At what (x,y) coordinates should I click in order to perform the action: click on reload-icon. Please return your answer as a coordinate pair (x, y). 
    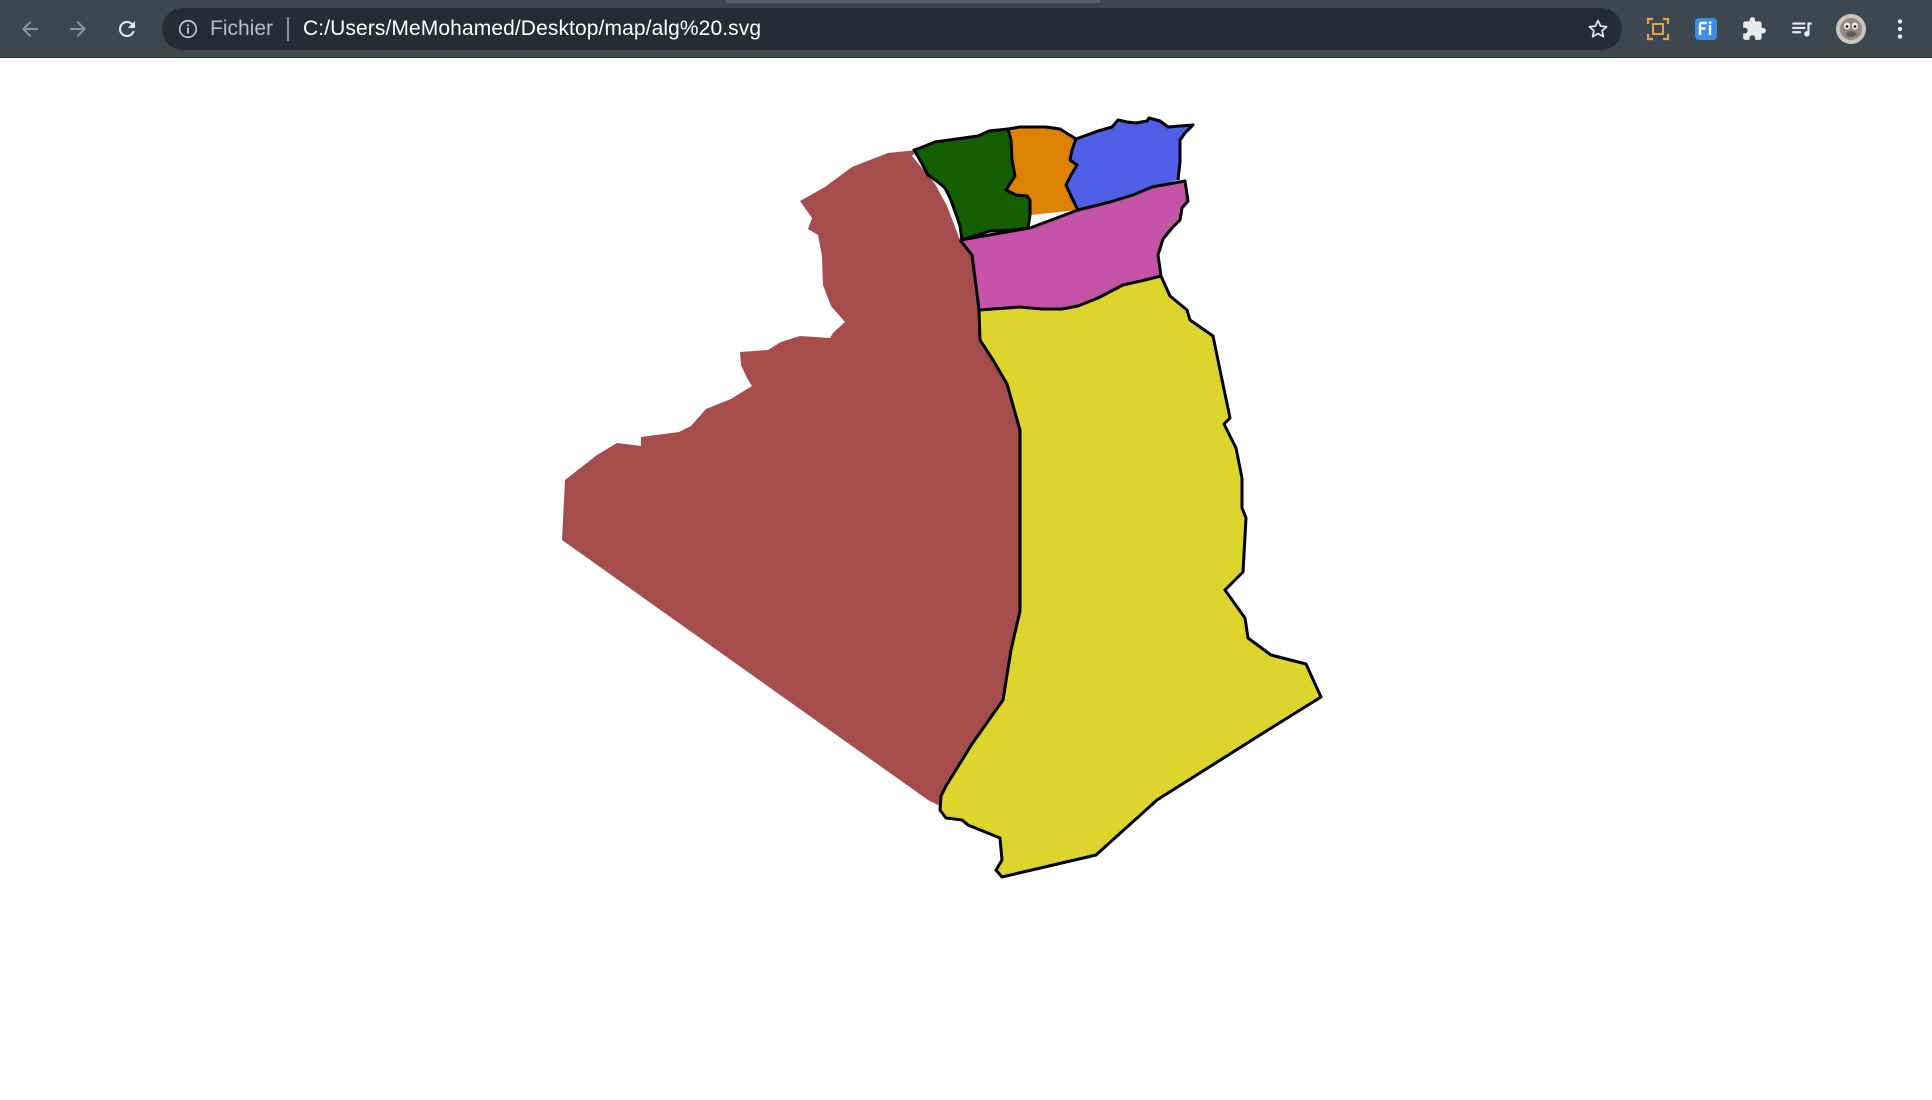
    Looking at the image, I should click on (127, 29).